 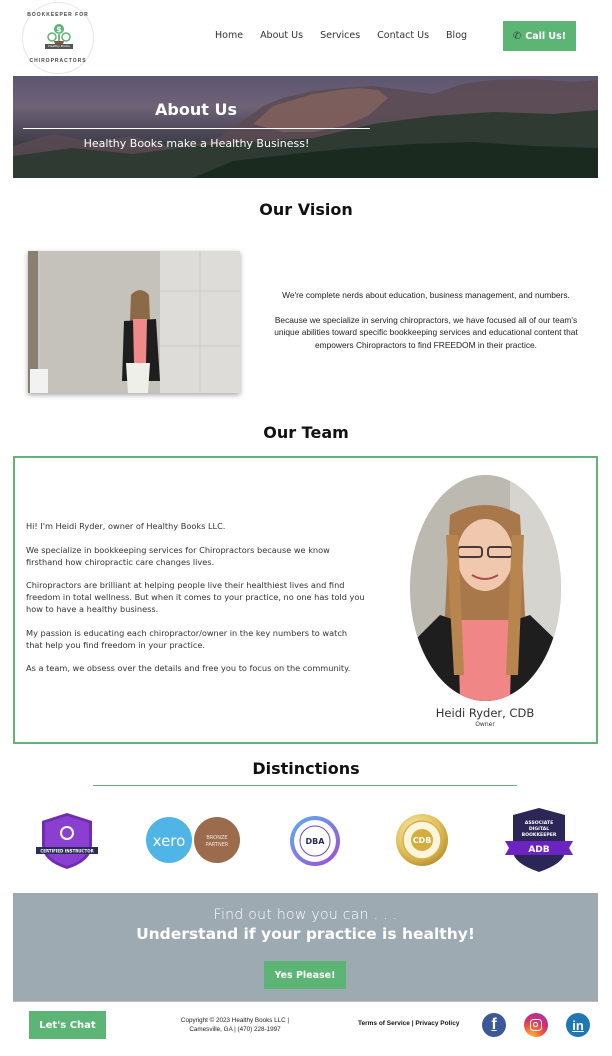 I want to click on cdb-certification-badge: CDB, so click(x=422, y=840).